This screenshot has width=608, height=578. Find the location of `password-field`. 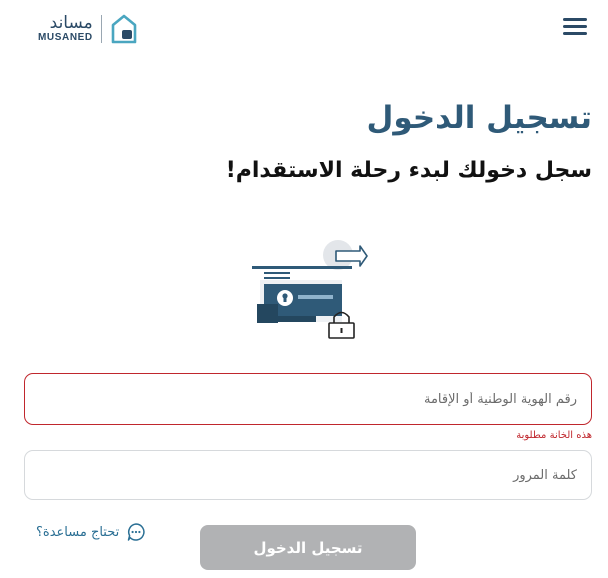

password-field is located at coordinates (308, 475).